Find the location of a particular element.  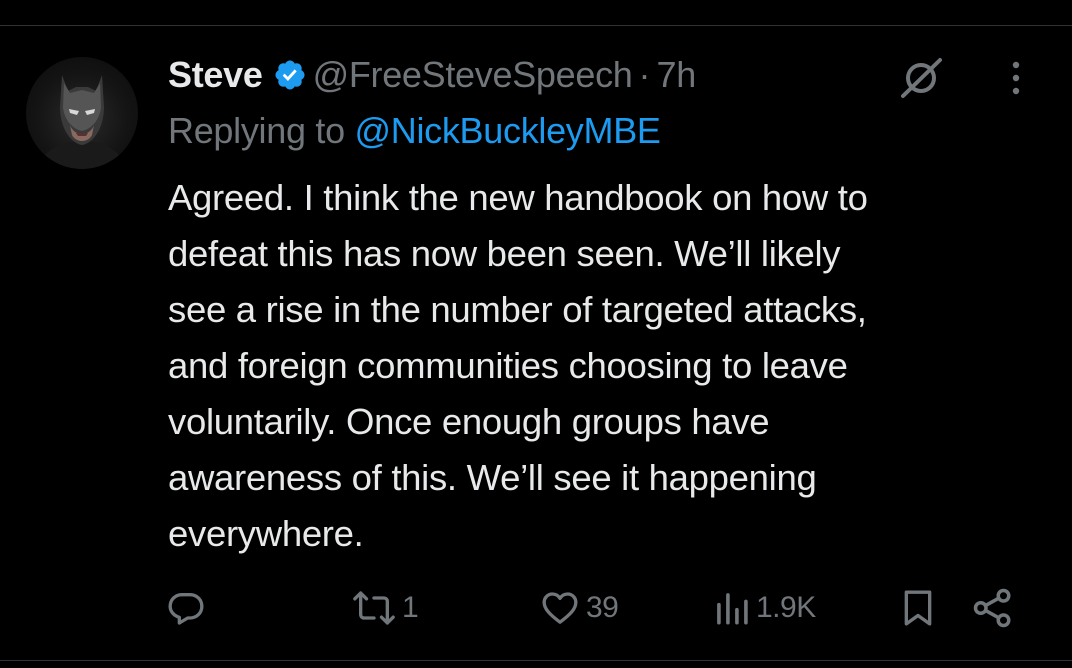

timestamp: 7h is located at coordinates (677, 75).